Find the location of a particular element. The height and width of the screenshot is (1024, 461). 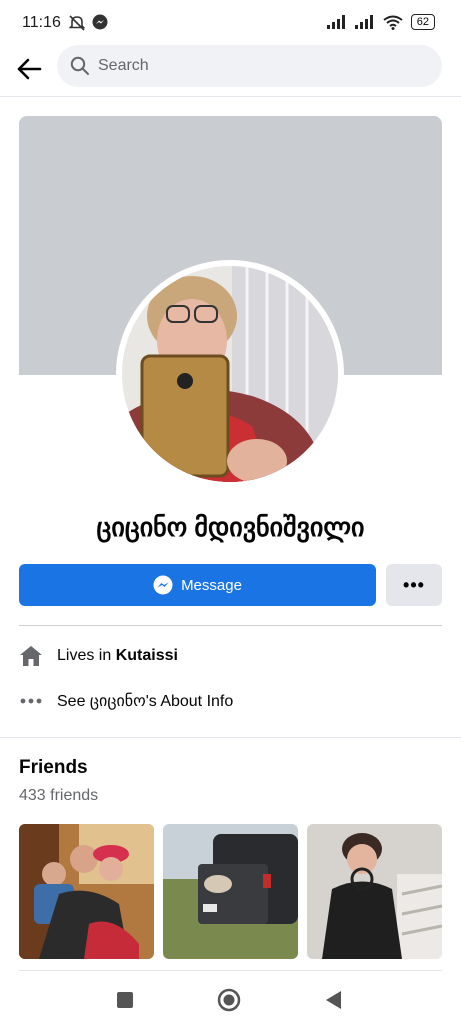

search-placeholder: Search is located at coordinates (123, 65).